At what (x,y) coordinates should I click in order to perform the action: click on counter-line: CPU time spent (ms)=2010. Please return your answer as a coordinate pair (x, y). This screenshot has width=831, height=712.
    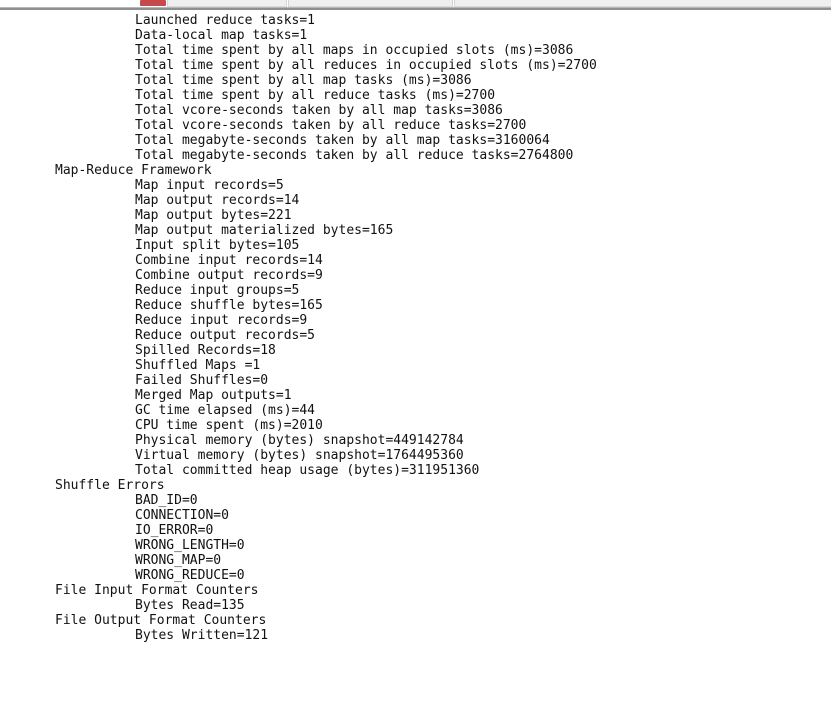
    Looking at the image, I should click on (229, 425).